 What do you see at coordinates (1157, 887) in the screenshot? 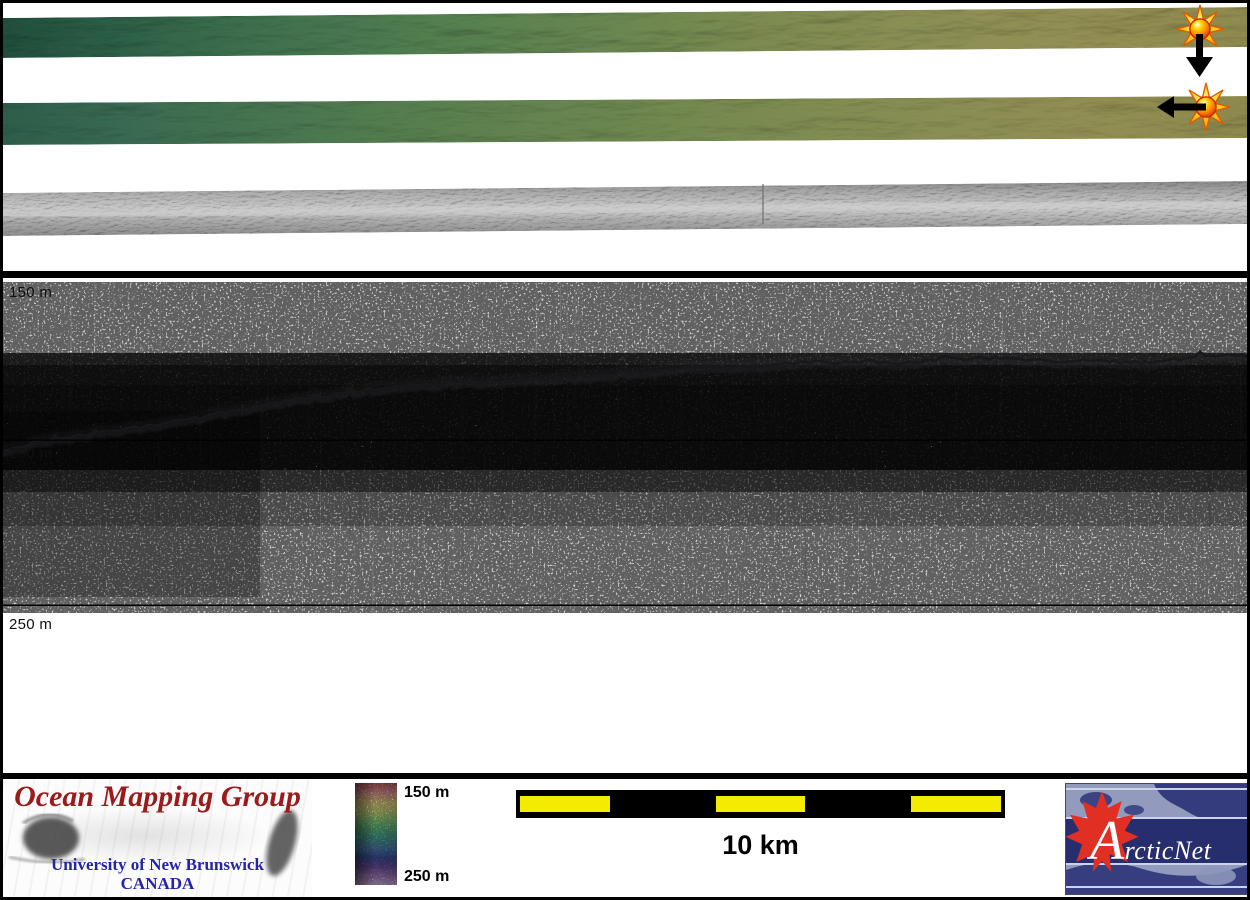
I see `logo-stripe` at bounding box center [1157, 887].